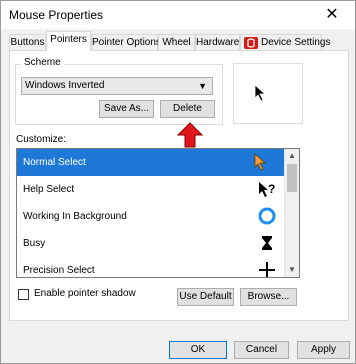 Image resolution: width=356 pixels, height=364 pixels. I want to click on tab-wheel: Wheel, so click(176, 42).